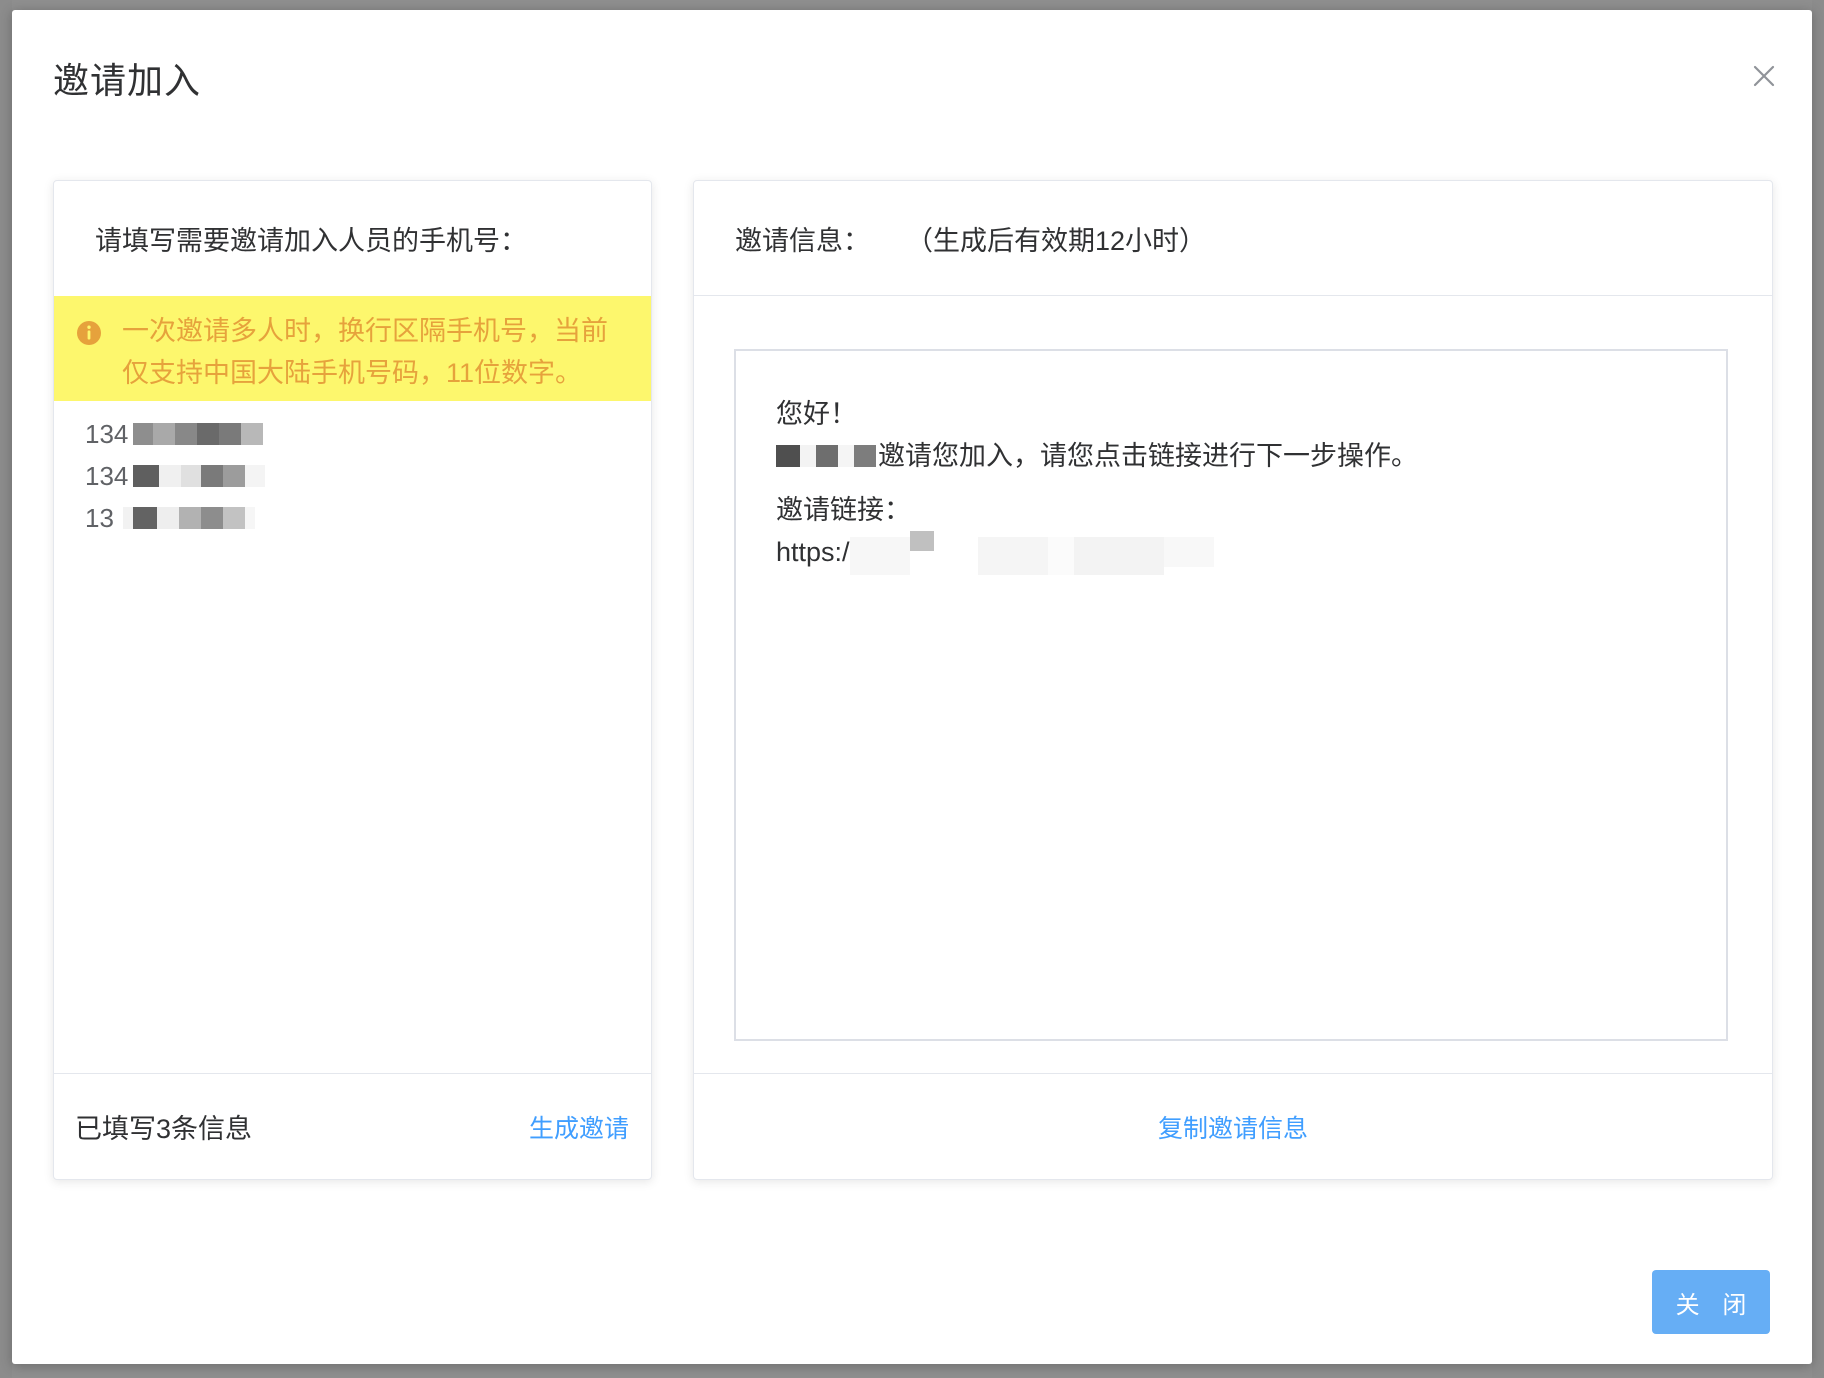 Image resolution: width=1824 pixels, height=1378 pixels. What do you see at coordinates (89, 330) in the screenshot?
I see `info-circle-icon` at bounding box center [89, 330].